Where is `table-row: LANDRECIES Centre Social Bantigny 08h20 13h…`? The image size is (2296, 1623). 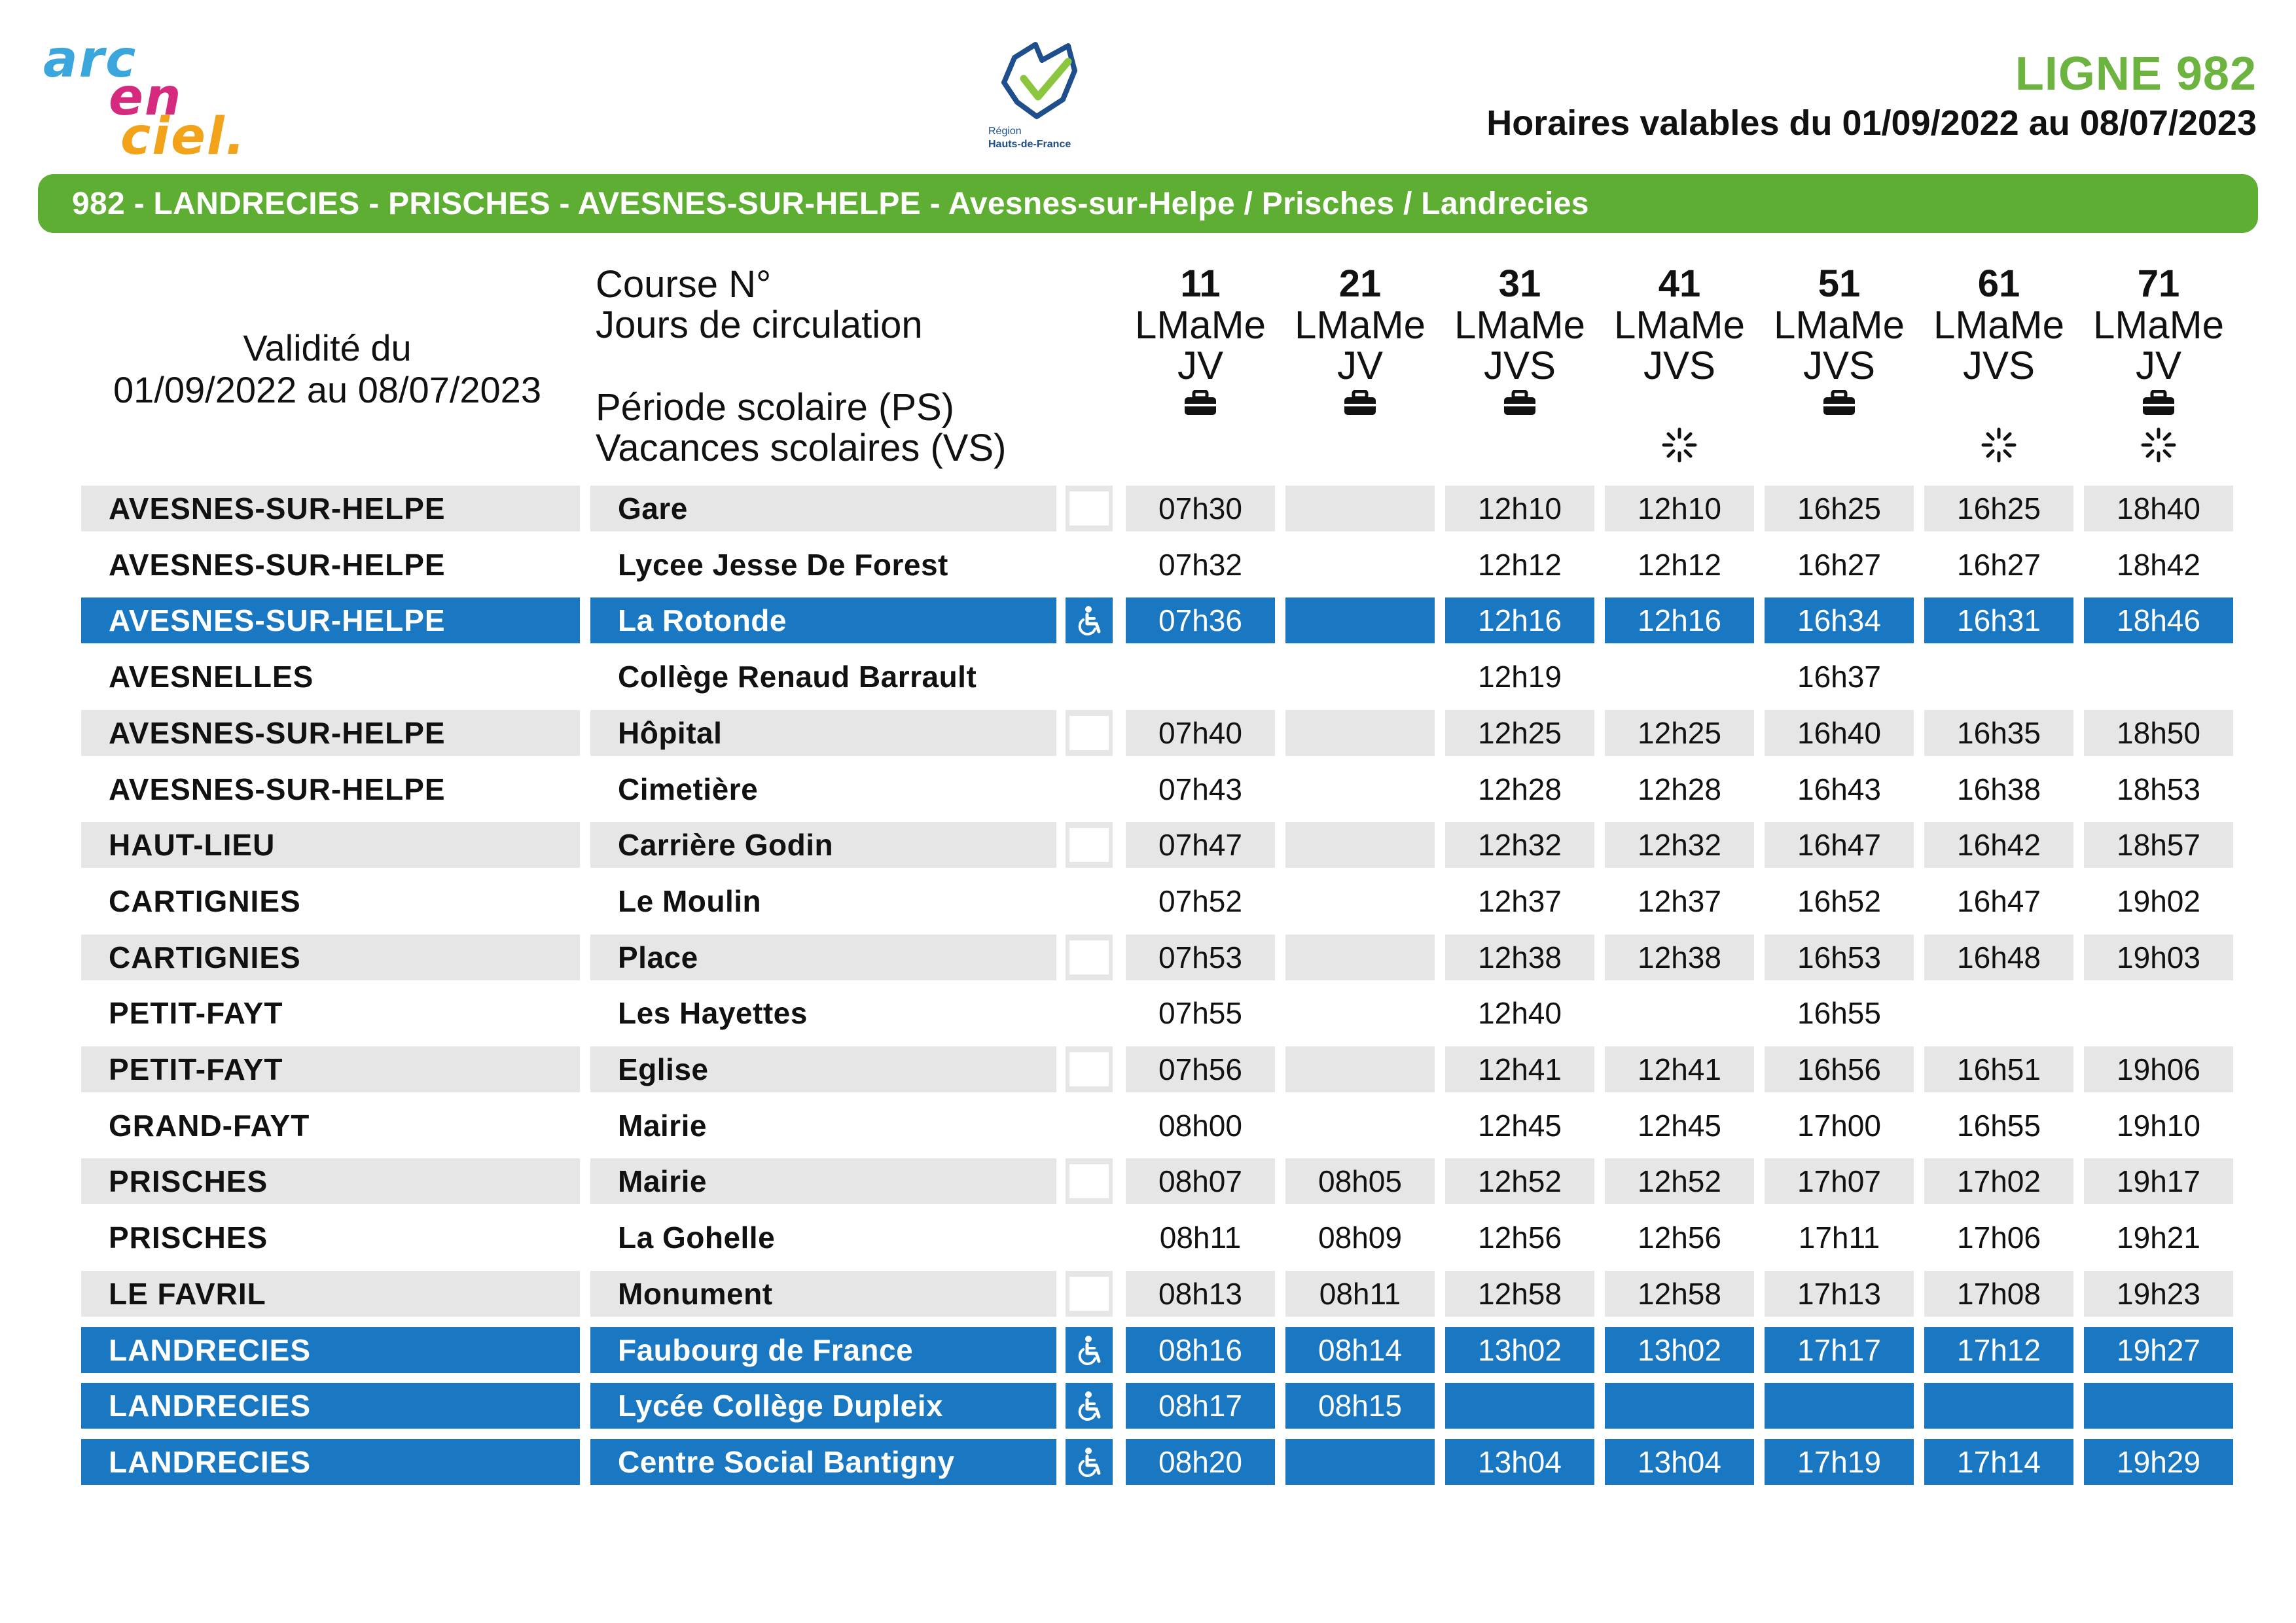 table-row: LANDRECIES Centre Social Bantigny 08h20 13h… is located at coordinates (1148, 1462).